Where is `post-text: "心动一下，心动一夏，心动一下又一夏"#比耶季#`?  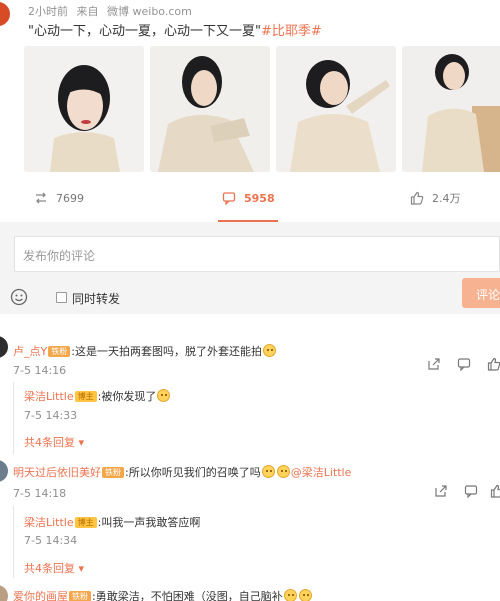
post-text: "心动一下，心动一夏，心动一下又一夏"#比耶季# is located at coordinates (175, 29).